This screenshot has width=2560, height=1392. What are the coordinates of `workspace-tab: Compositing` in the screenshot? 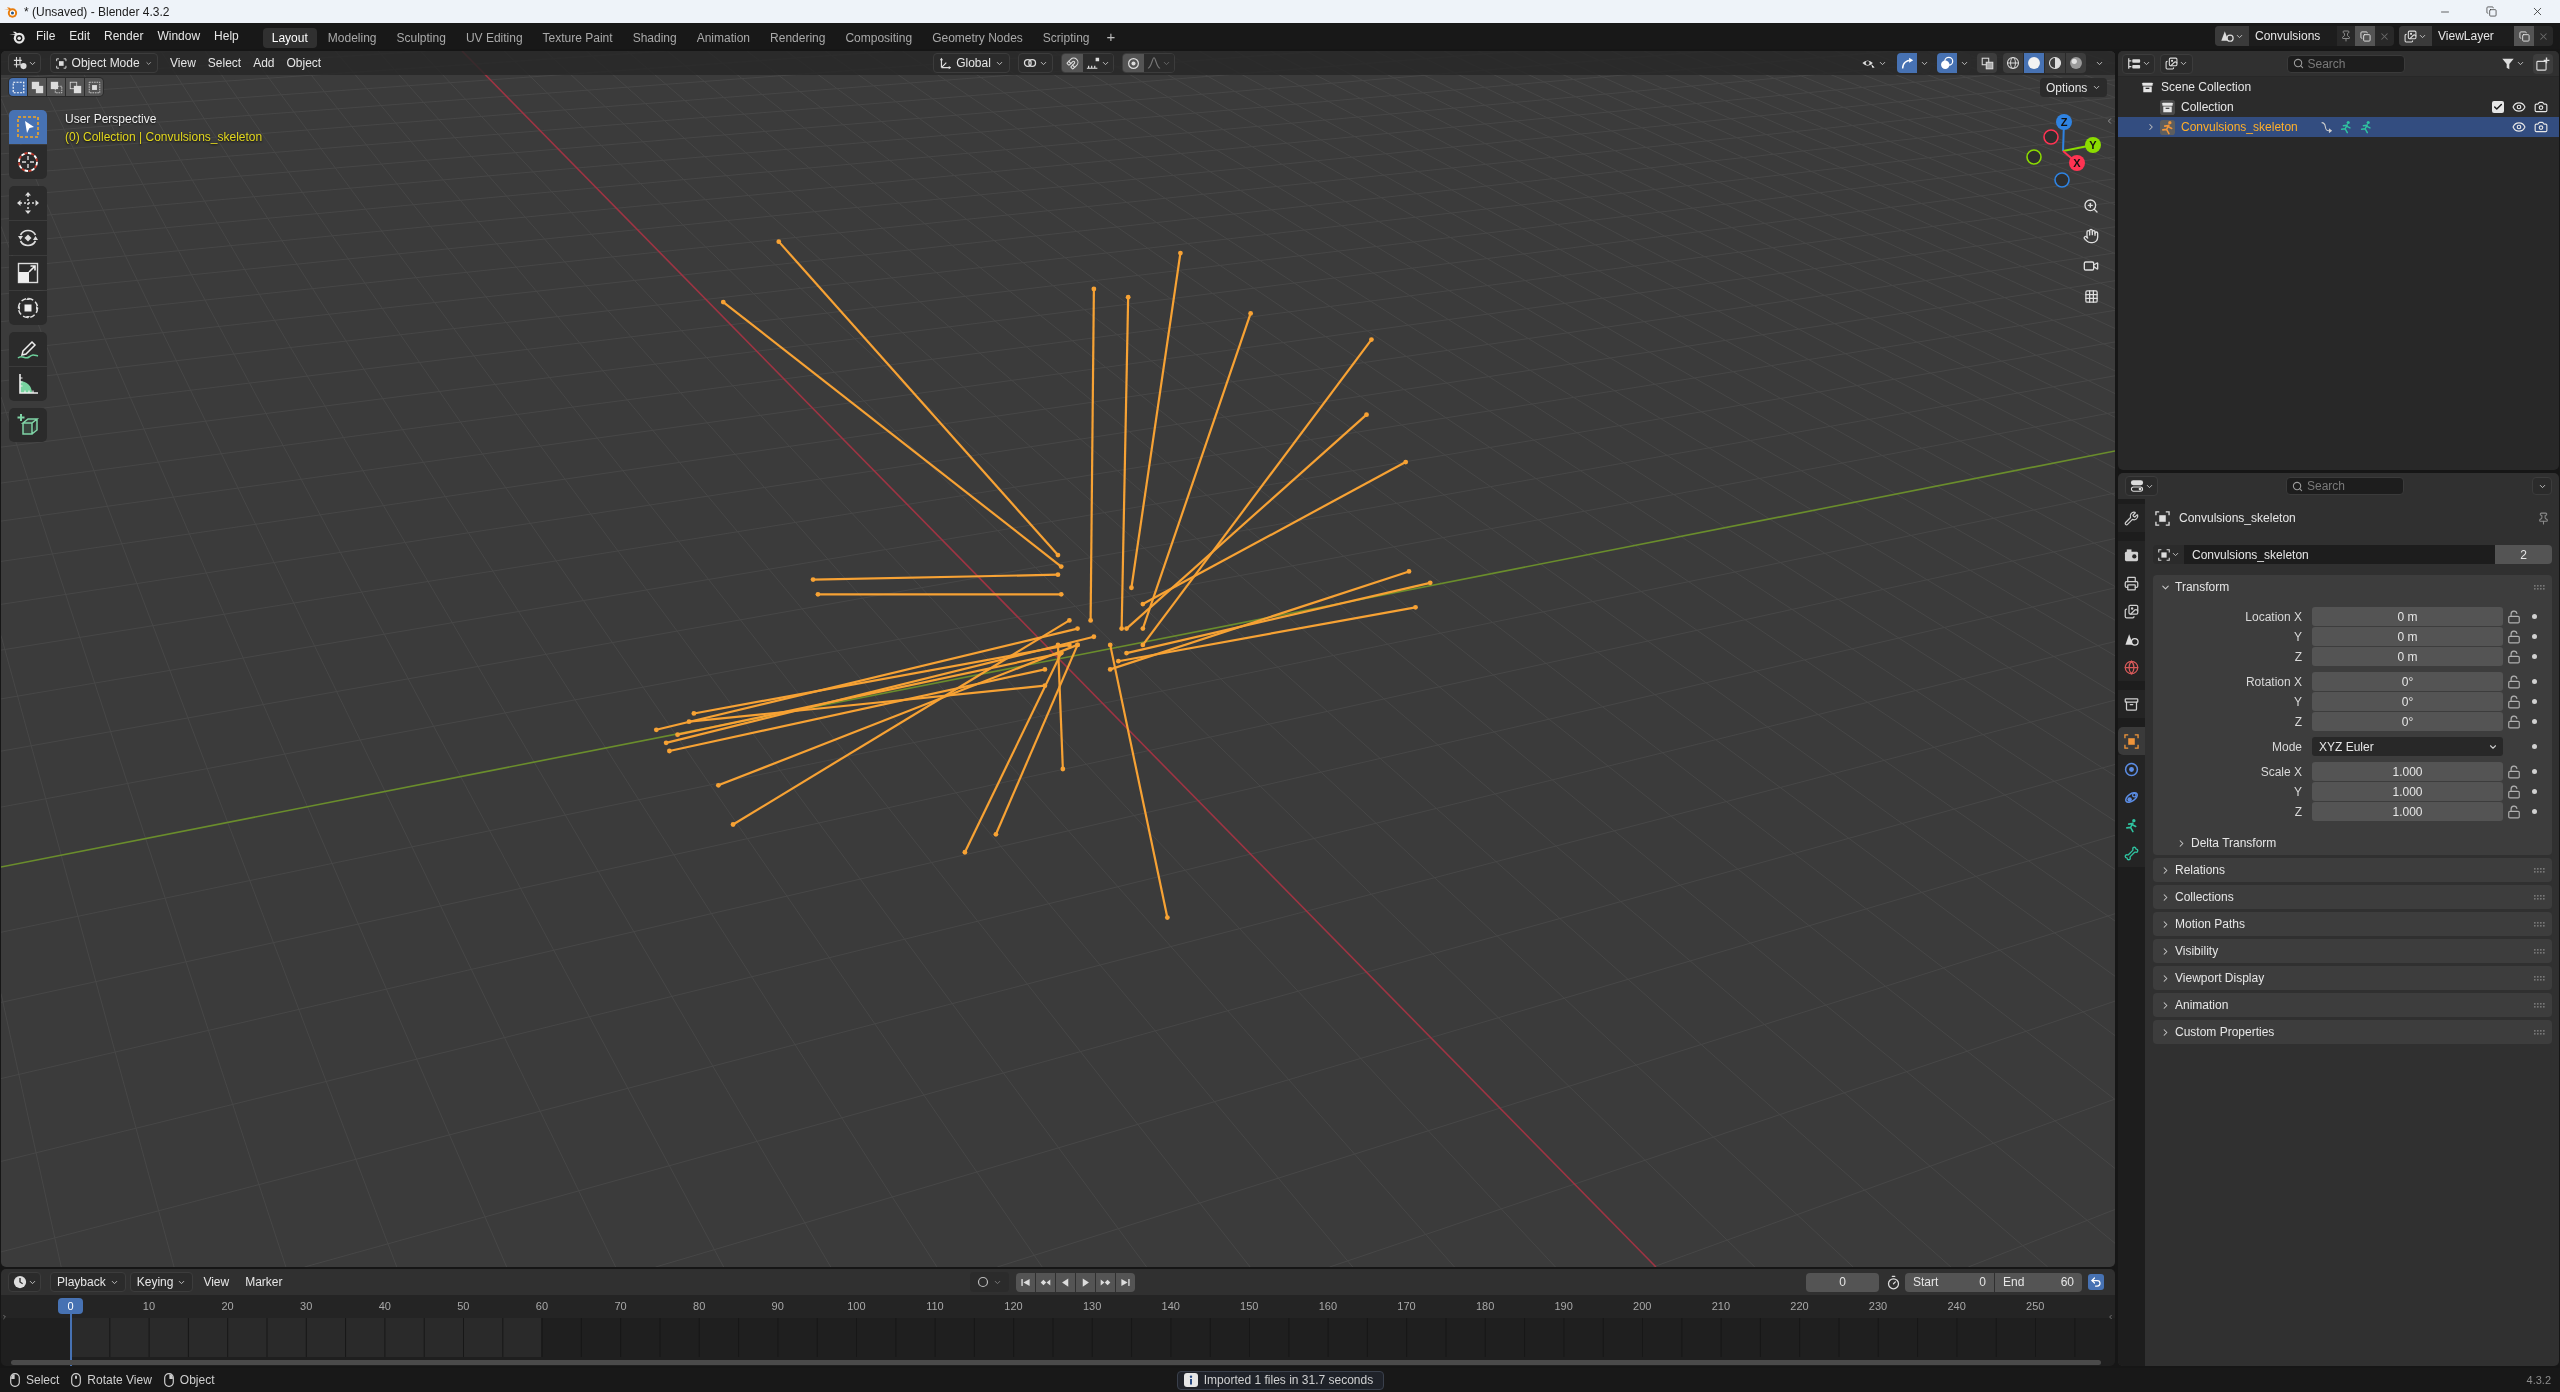 It's located at (879, 37).